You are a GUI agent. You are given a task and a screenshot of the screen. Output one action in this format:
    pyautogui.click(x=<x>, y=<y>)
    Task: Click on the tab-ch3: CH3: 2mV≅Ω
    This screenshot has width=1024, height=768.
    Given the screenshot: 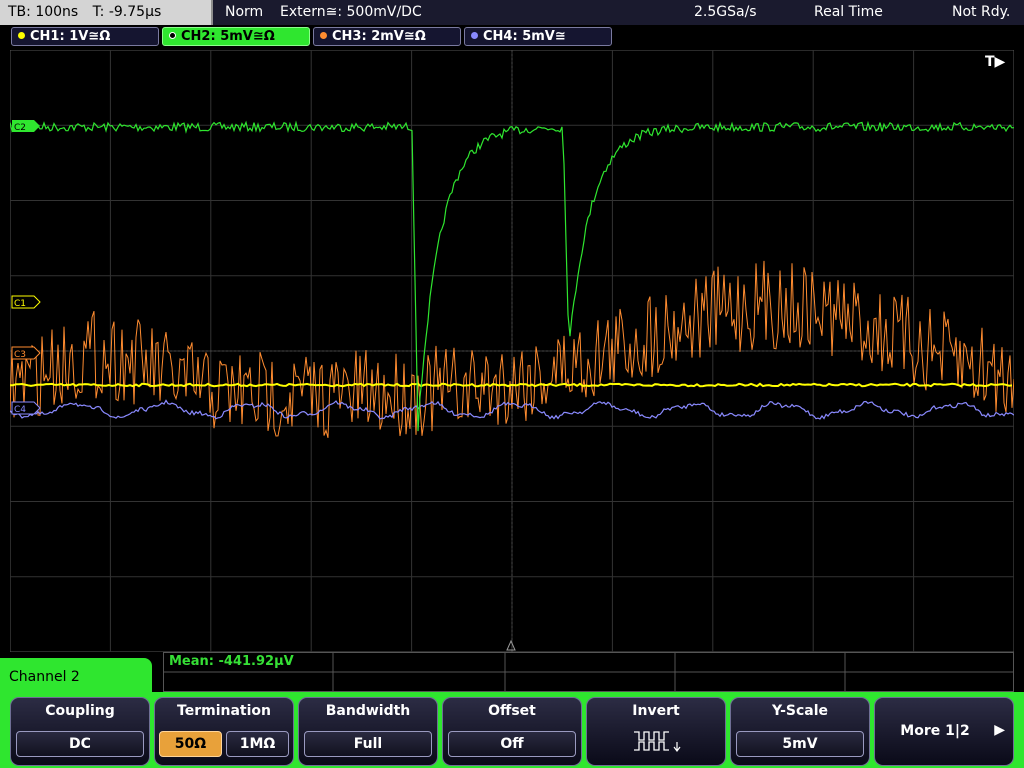 What is the action you would take?
    pyautogui.click(x=387, y=36)
    